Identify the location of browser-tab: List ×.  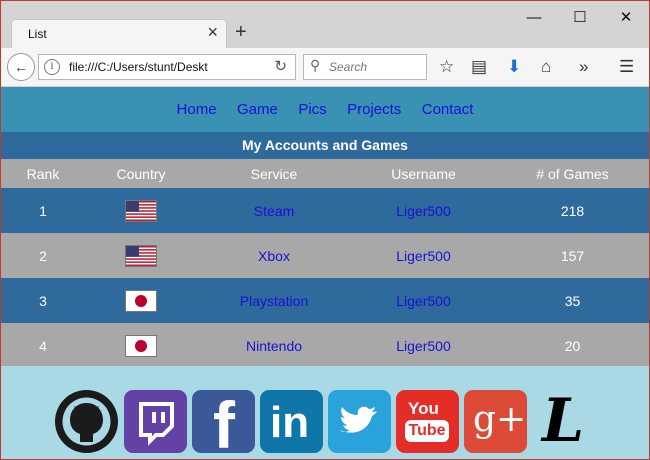
(119, 34).